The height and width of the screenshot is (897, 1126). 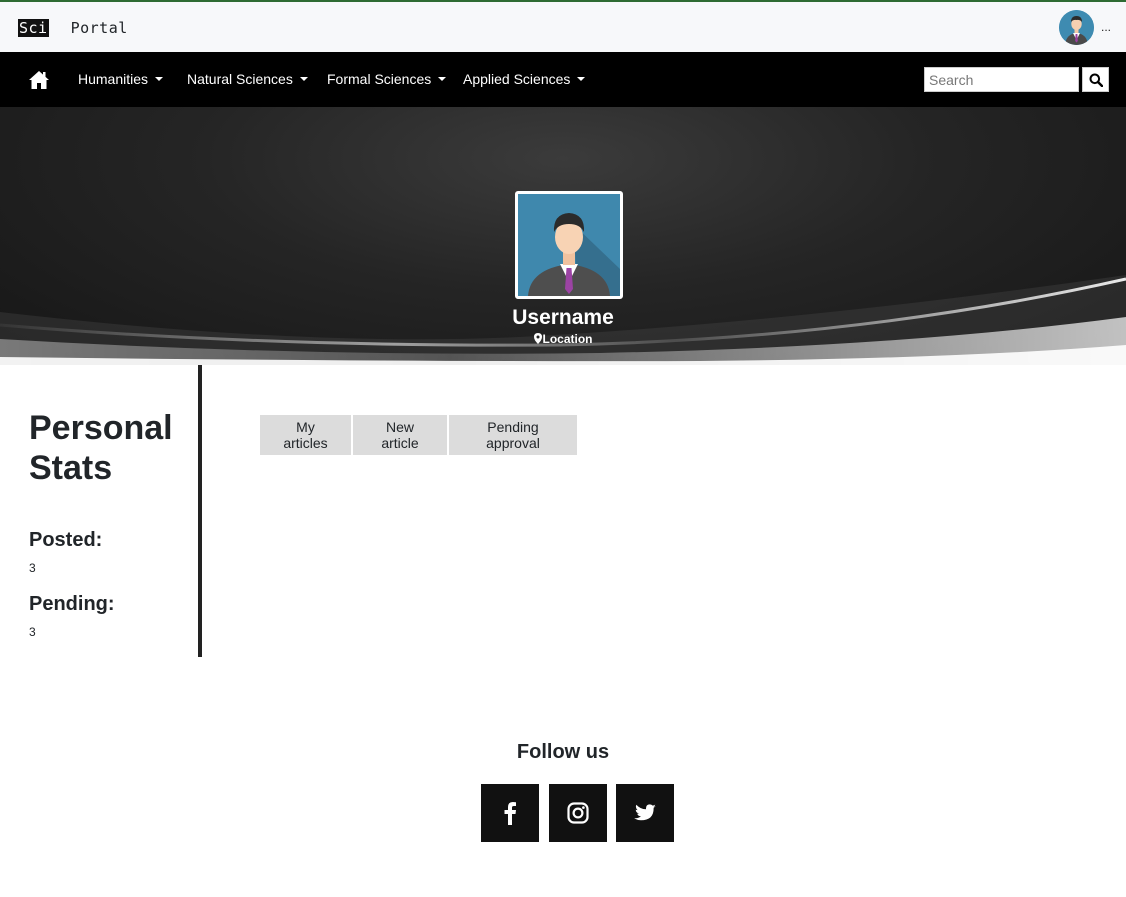 I want to click on site-logo: Sci Portal, so click(x=73, y=28).